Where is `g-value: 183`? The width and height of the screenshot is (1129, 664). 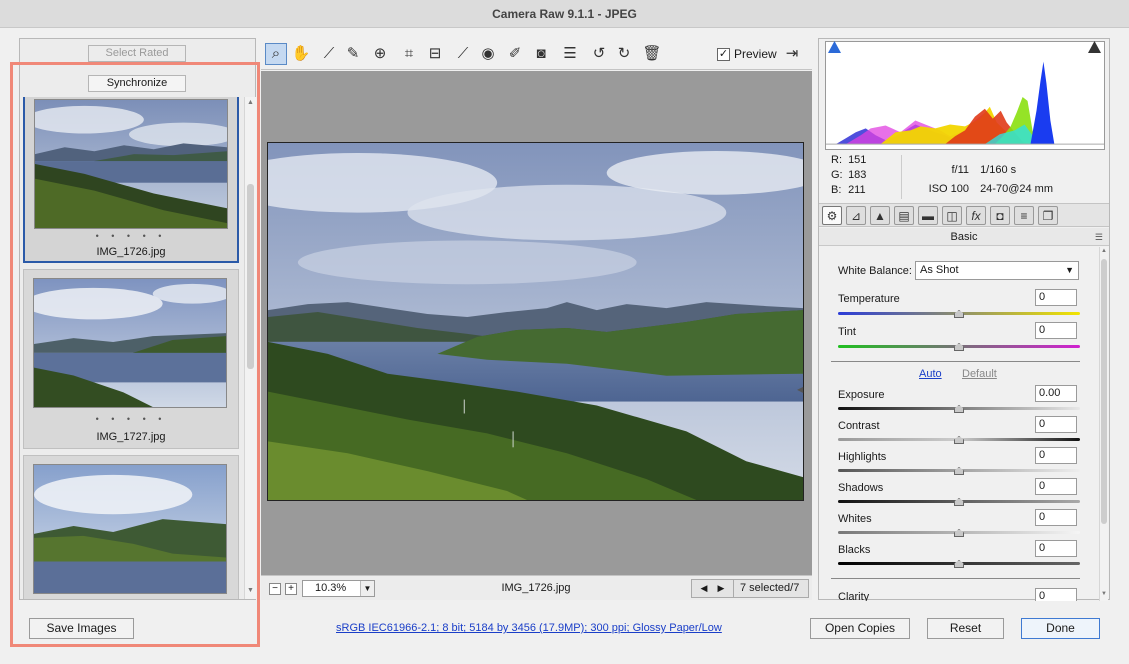 g-value: 183 is located at coordinates (857, 175).